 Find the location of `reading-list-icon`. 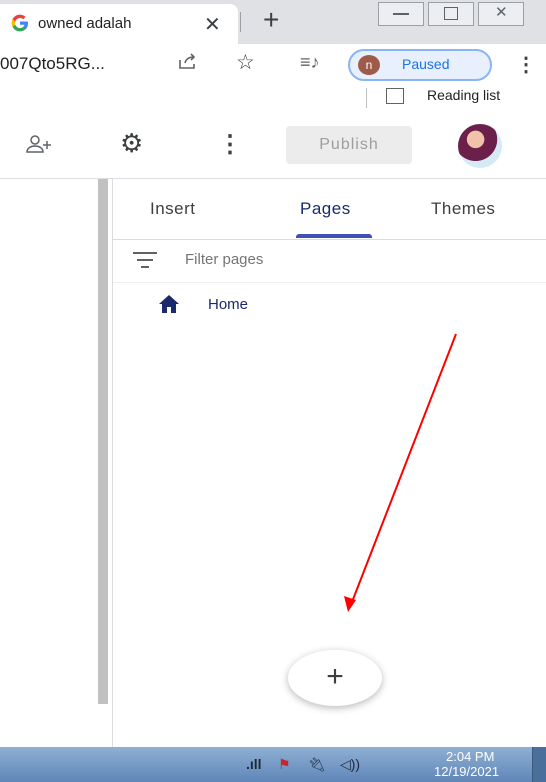

reading-list-icon is located at coordinates (395, 96).